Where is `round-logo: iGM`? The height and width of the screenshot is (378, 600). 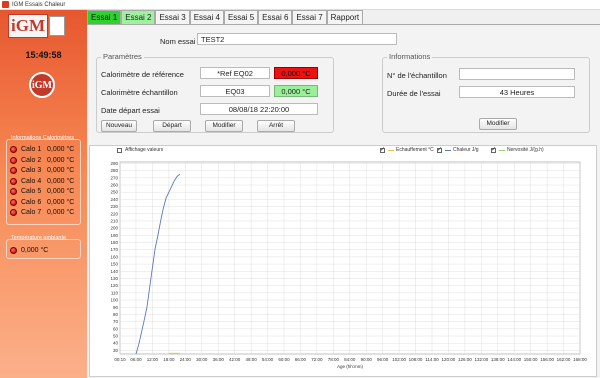
round-logo: iGM is located at coordinates (42, 85).